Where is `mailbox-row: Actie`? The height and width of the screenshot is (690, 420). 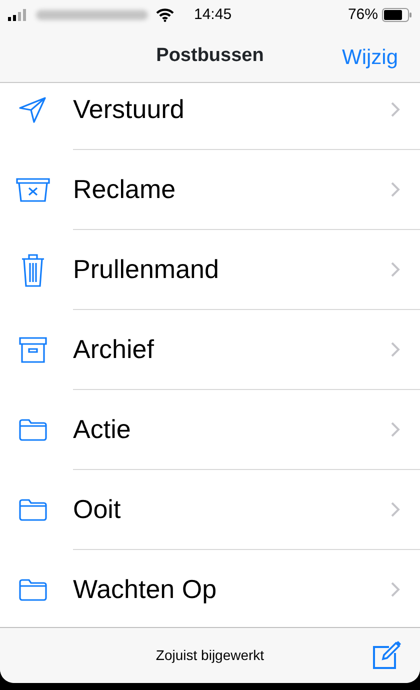
mailbox-row: Actie is located at coordinates (210, 430).